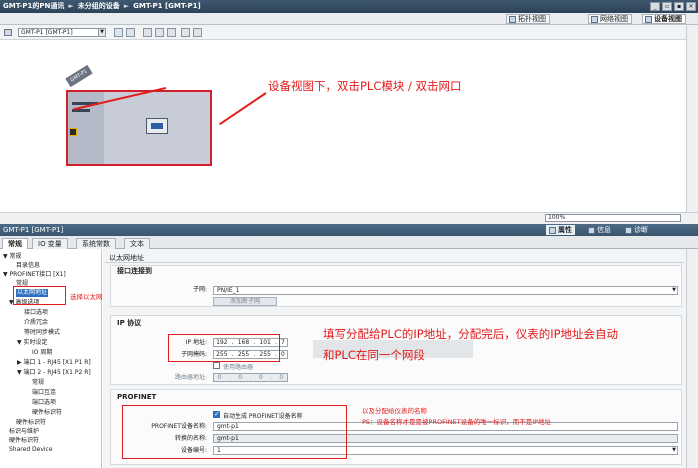 The height and width of the screenshot is (468, 698). I want to click on device-icon, so click(648, 19).